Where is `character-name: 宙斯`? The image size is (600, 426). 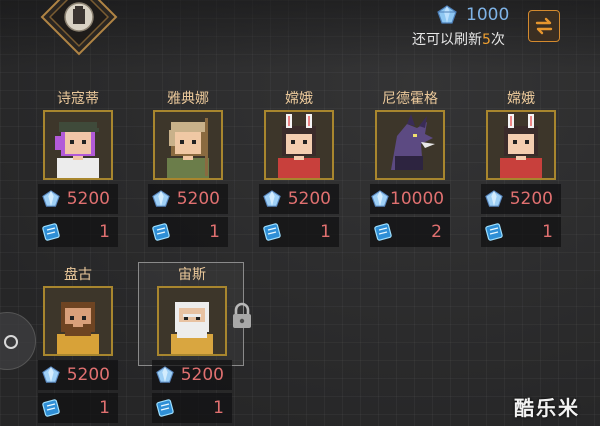 character-name: 宙斯 is located at coordinates (192, 275).